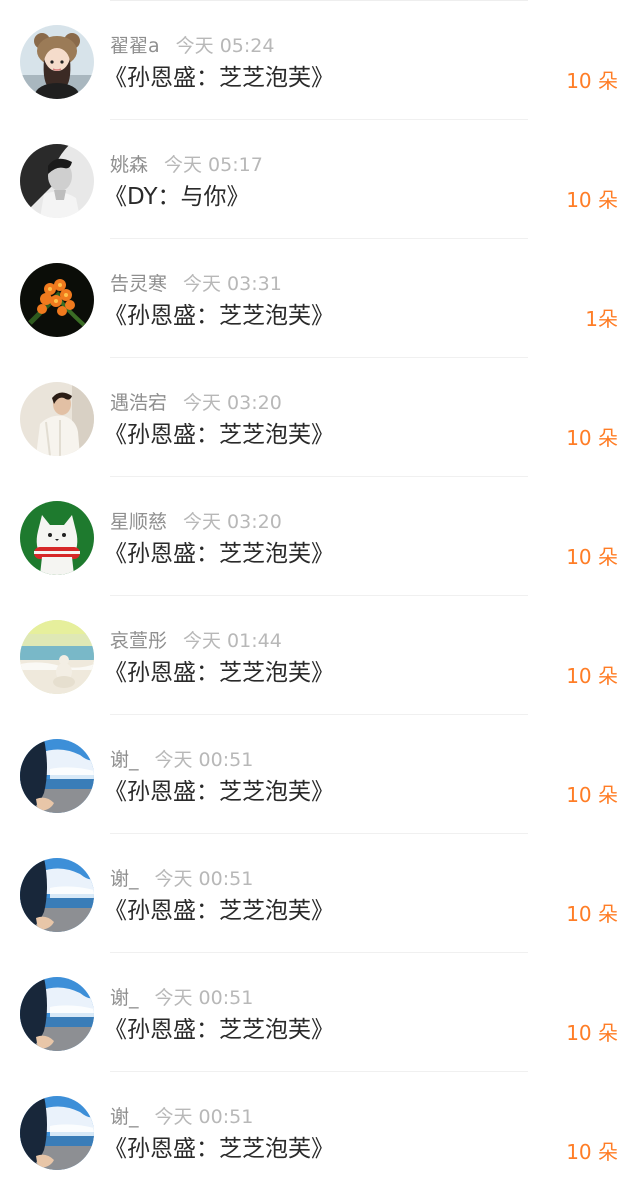 The width and height of the screenshot is (640, 1183). What do you see at coordinates (213, 165) in the screenshot?
I see `timestamp: 今天 05:17` at bounding box center [213, 165].